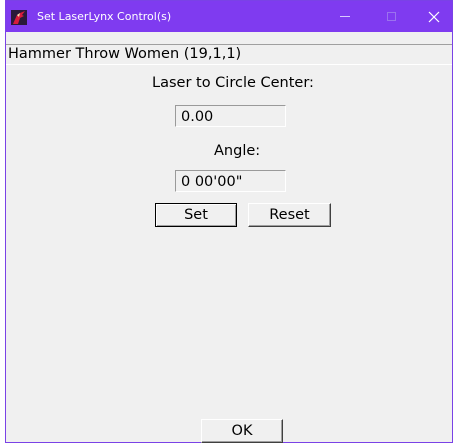 Image resolution: width=457 pixels, height=447 pixels. I want to click on close-button, so click(434, 16).